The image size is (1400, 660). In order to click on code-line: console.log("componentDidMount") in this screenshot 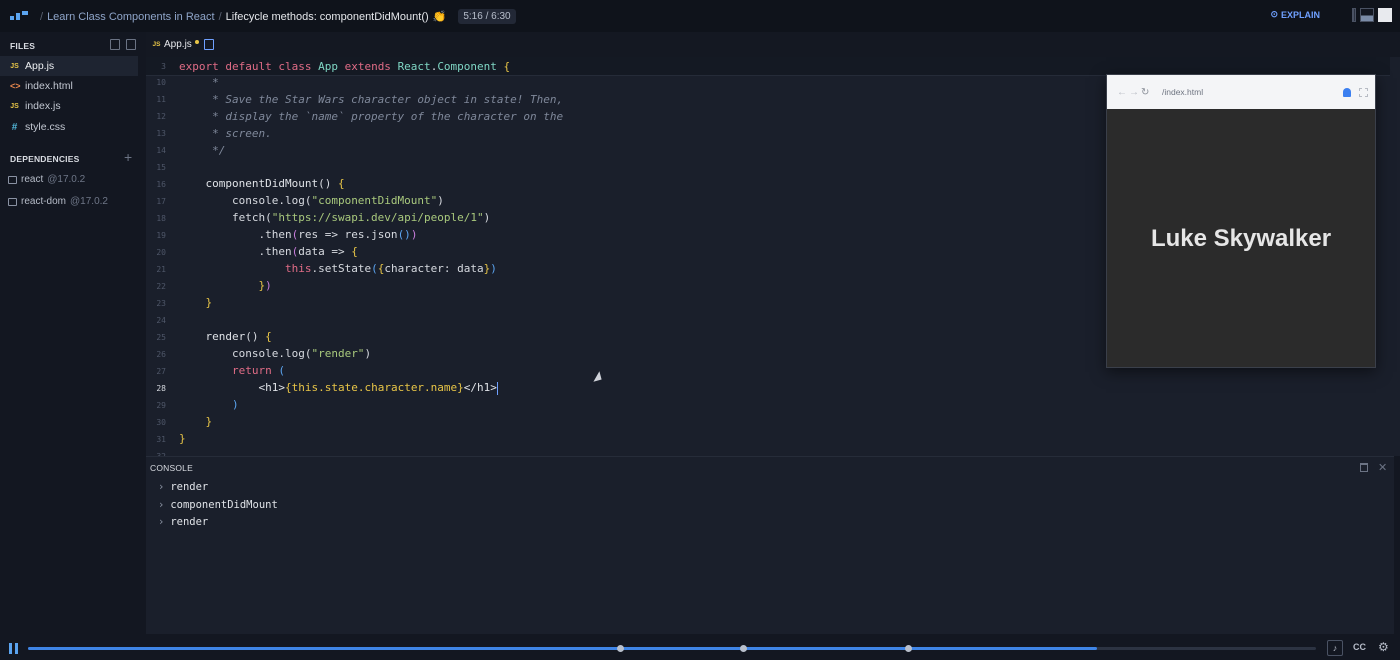, I will do `click(311, 200)`.